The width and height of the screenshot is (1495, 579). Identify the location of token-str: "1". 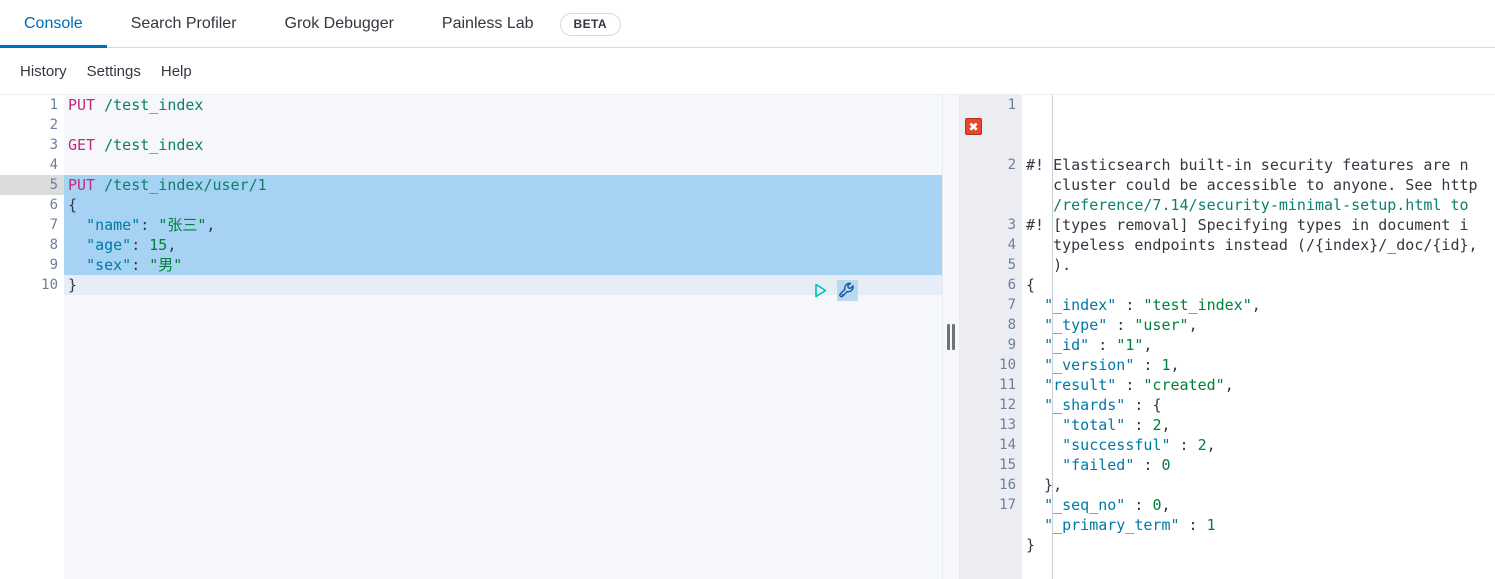
(1130, 345).